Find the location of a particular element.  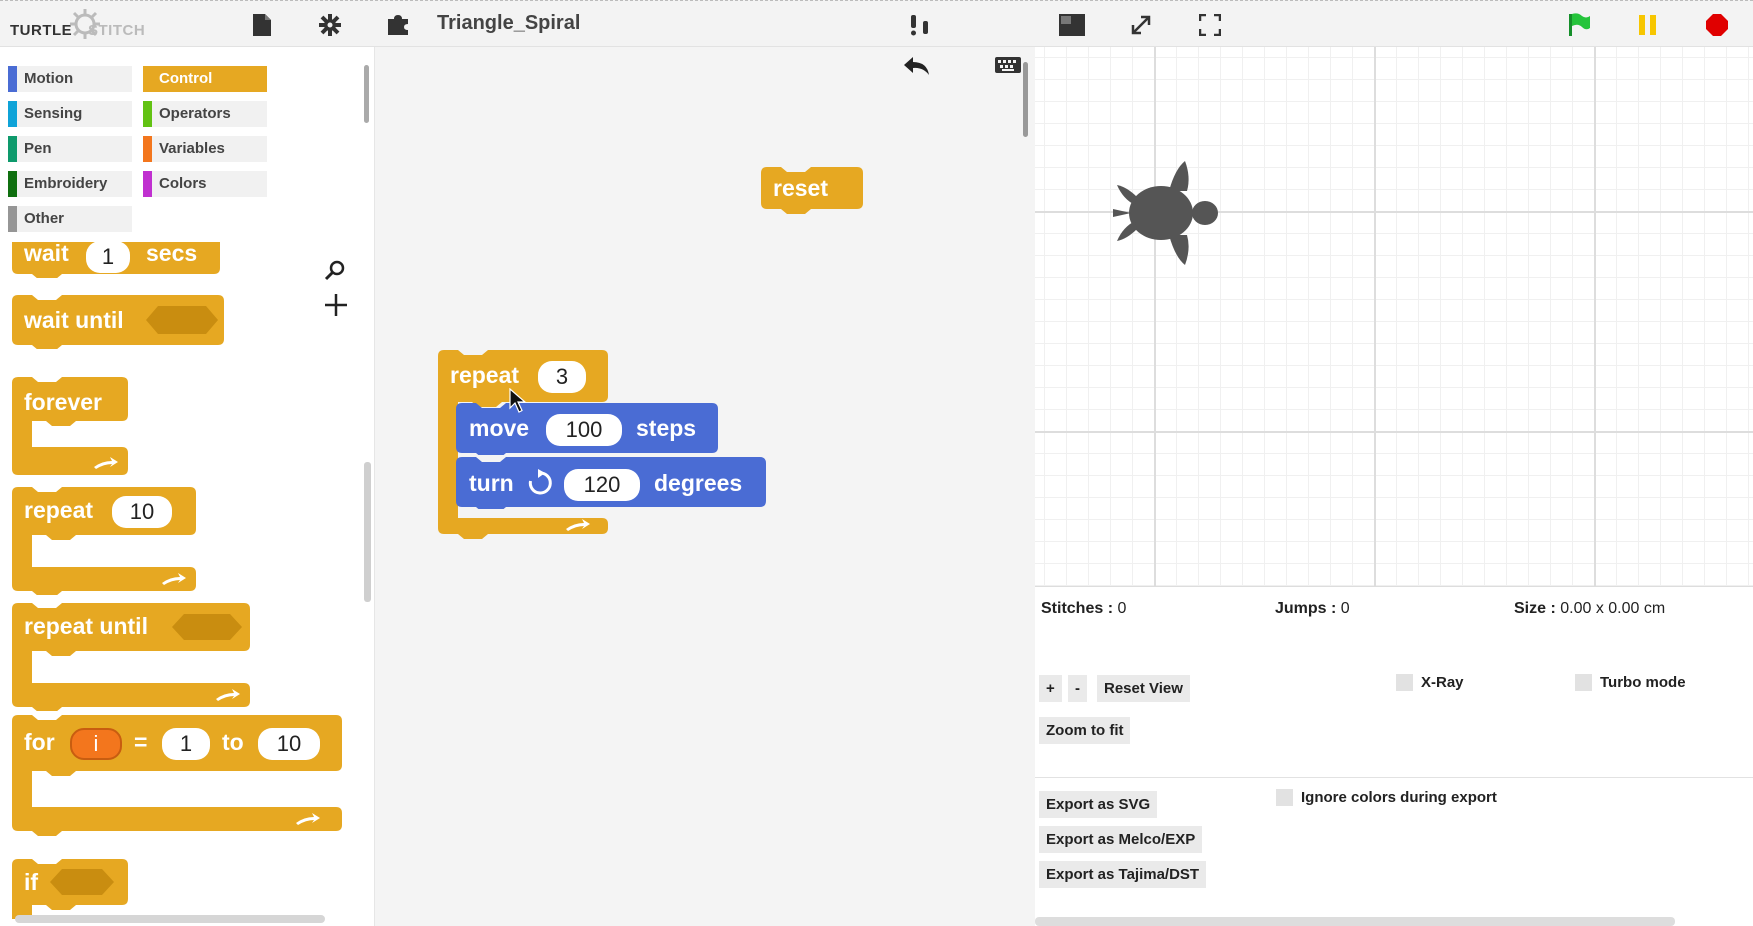

block-label: repeat until is located at coordinates (86, 626).